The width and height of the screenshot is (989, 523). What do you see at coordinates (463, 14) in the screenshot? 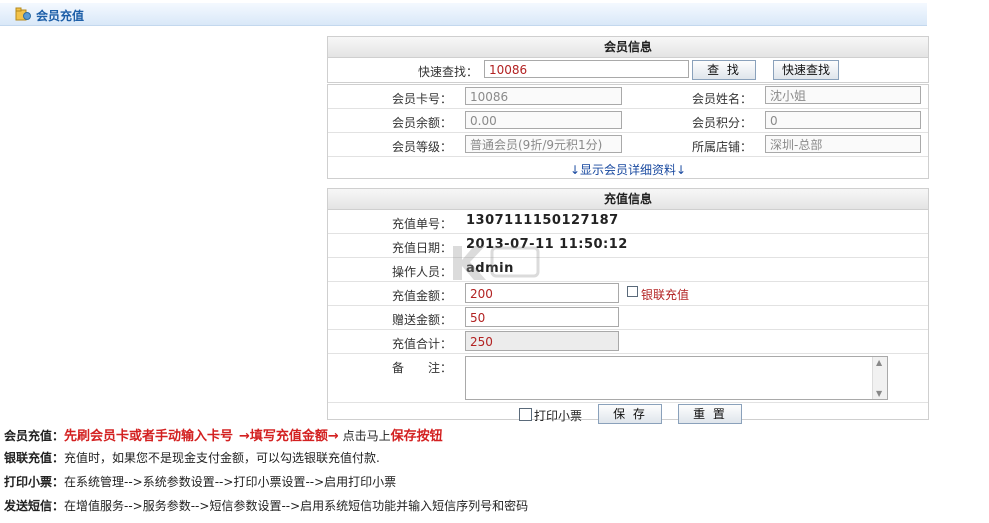
I see `page-title-bar: 会员充值` at bounding box center [463, 14].